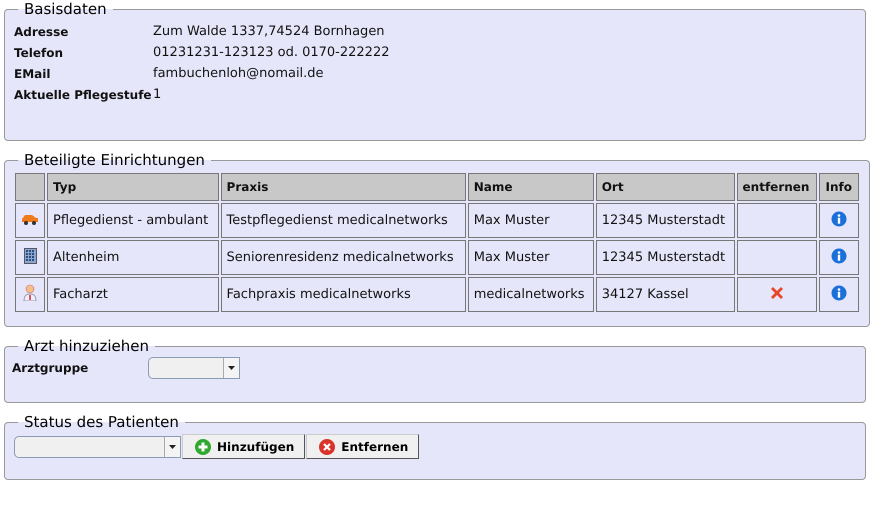 The width and height of the screenshot is (871, 508). I want to click on field-value: fambuchenloh@nomail.de, so click(239, 73).